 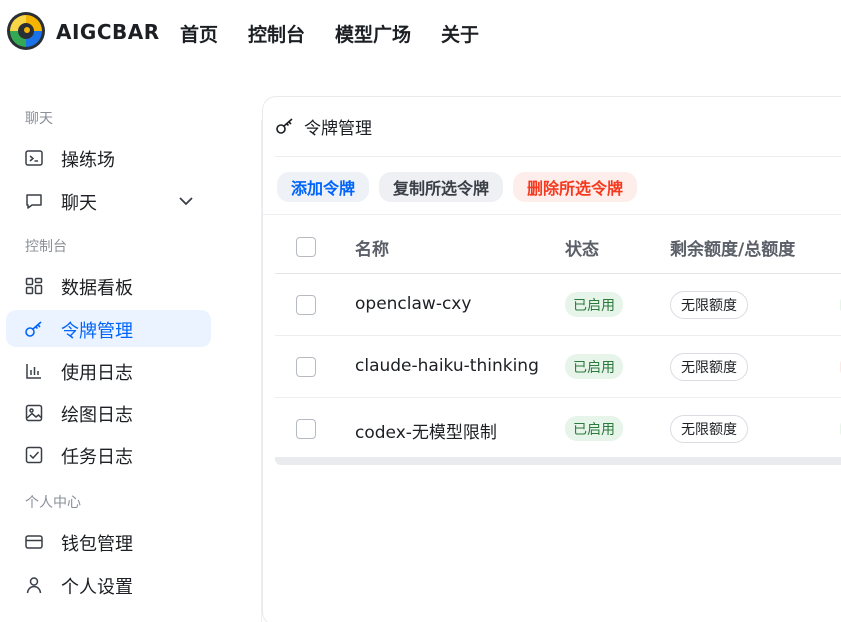 I want to click on table-header: 名称 状态 剩余额度/总额度, so click(x=558, y=247).